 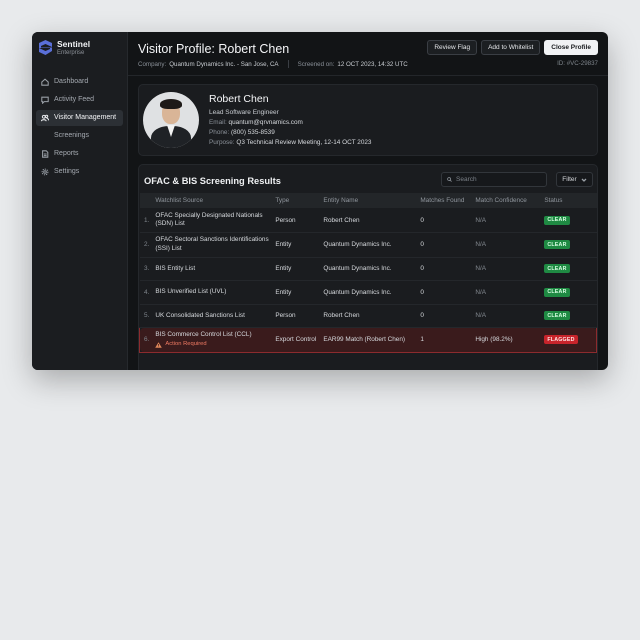 I want to click on sidebar-item-activity-feed: Activity Feed, so click(x=79, y=100).